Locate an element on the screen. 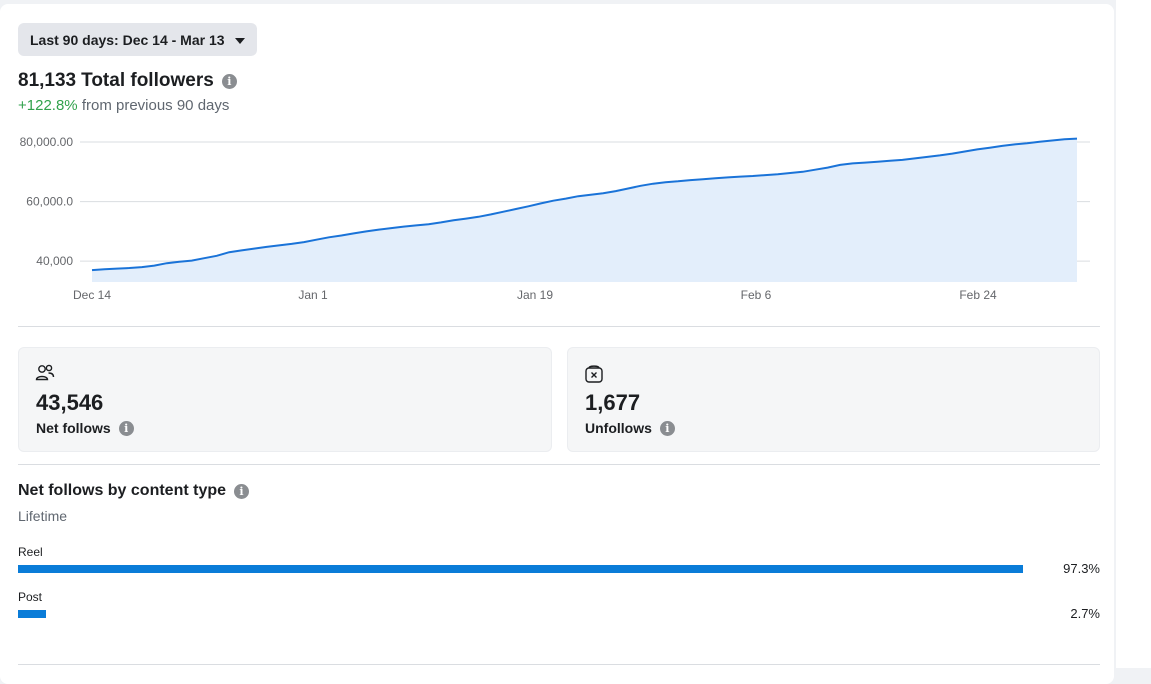 The width and height of the screenshot is (1151, 684). net-follows-label: Net follows is located at coordinates (73, 428).